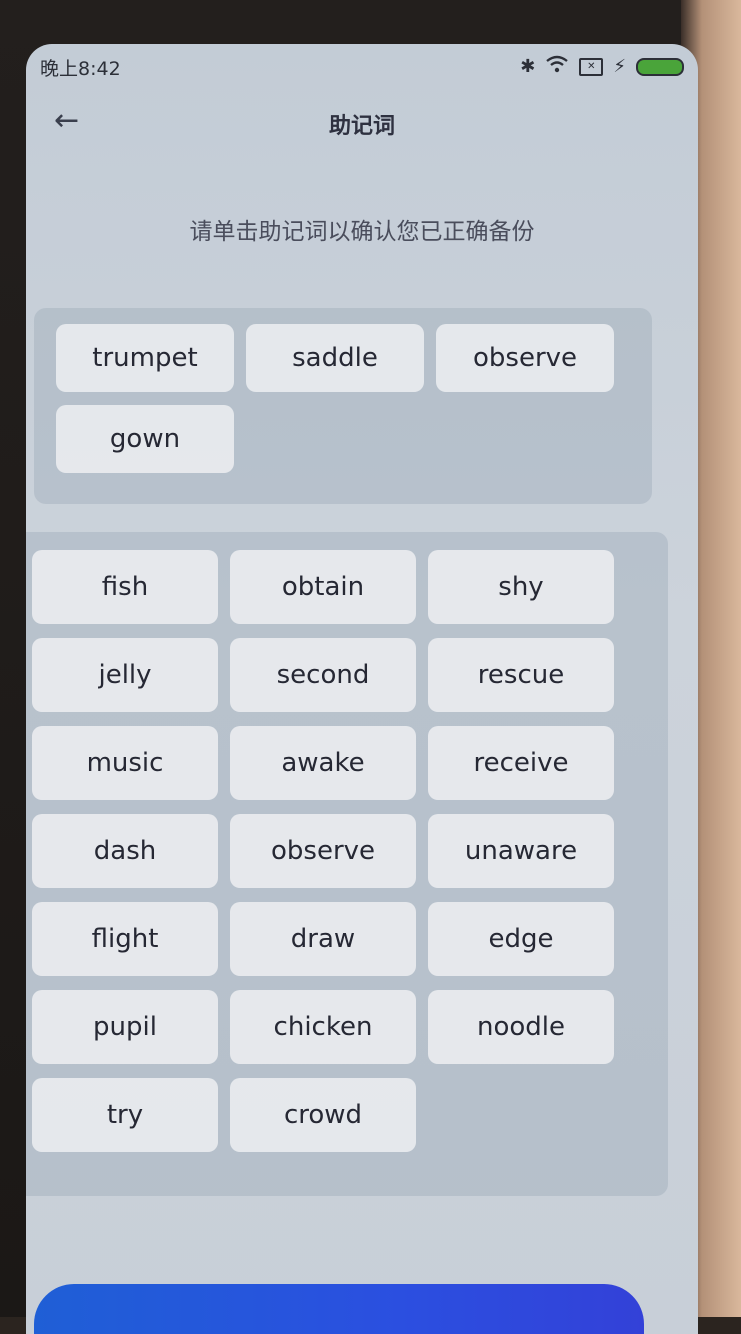  What do you see at coordinates (335, 358) in the screenshot?
I see `selected-word-chip: saddle` at bounding box center [335, 358].